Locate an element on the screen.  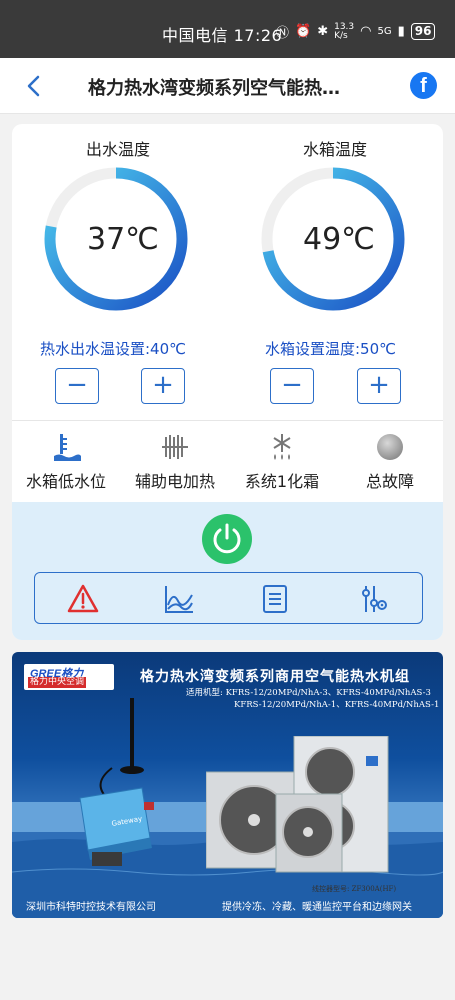
system-status-bar: 中国电信 17:26 Ⓝ ⏰ ✱ 13.3 K/s ◠ 5G ▮ 96 is located at coordinates (227, 29).